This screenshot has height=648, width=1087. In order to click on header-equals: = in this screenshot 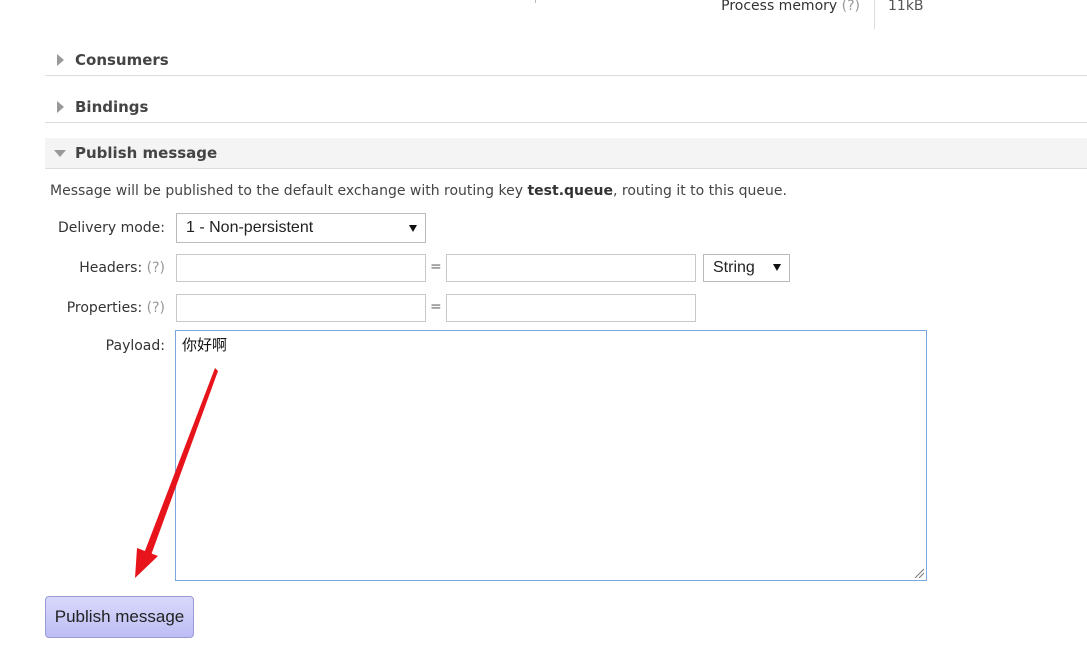, I will do `click(436, 267)`.